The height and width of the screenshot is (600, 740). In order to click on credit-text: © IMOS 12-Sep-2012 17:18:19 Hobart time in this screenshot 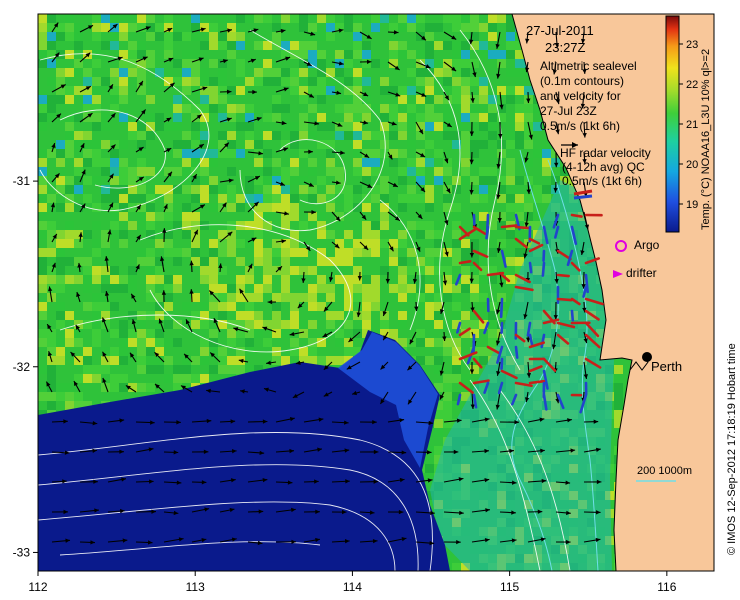, I will do `click(732, 449)`.